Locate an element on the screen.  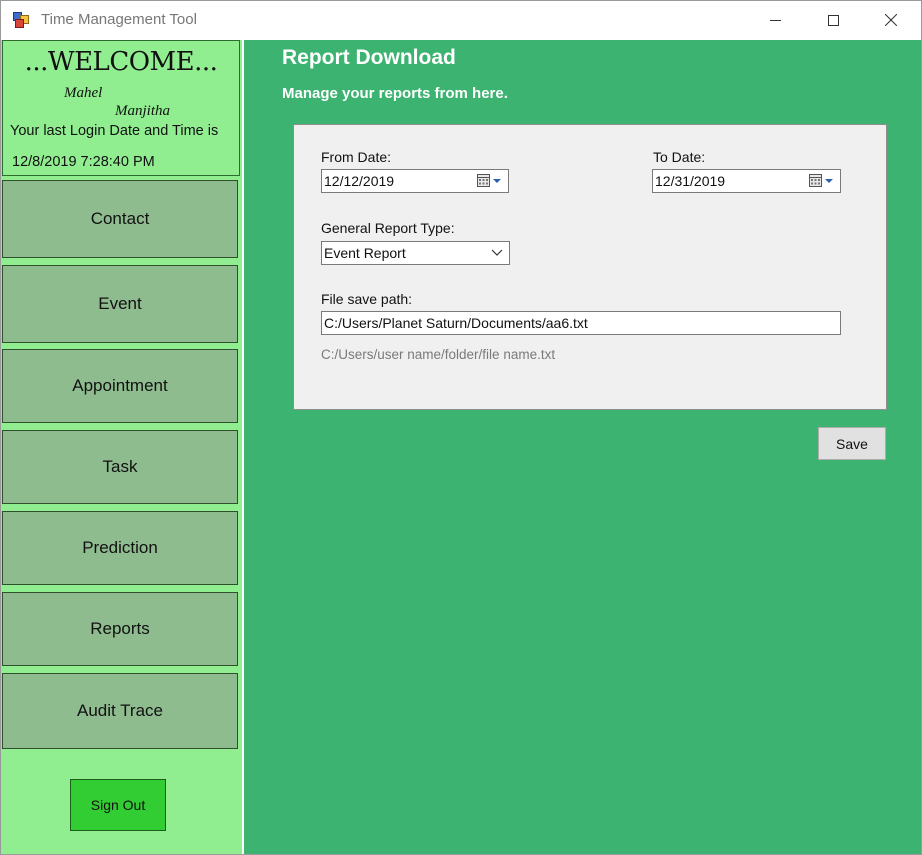
to-date-dropdown is located at coordinates (822, 181).